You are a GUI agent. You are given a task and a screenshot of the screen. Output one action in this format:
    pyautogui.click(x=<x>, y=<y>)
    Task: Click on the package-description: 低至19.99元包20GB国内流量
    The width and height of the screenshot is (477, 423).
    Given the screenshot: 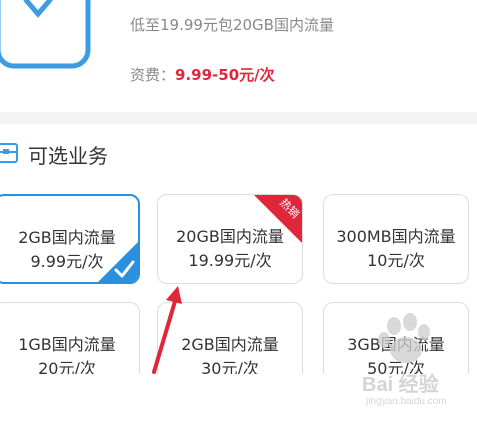 What is the action you would take?
    pyautogui.click(x=232, y=25)
    